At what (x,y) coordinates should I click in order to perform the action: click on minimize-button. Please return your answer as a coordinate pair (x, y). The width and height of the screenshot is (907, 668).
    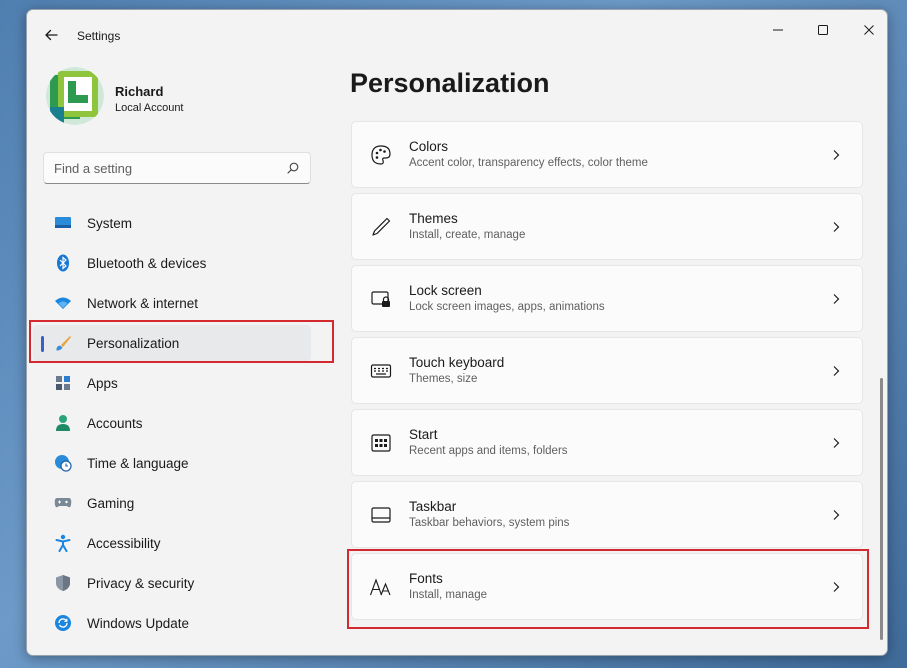
    Looking at the image, I should click on (778, 30).